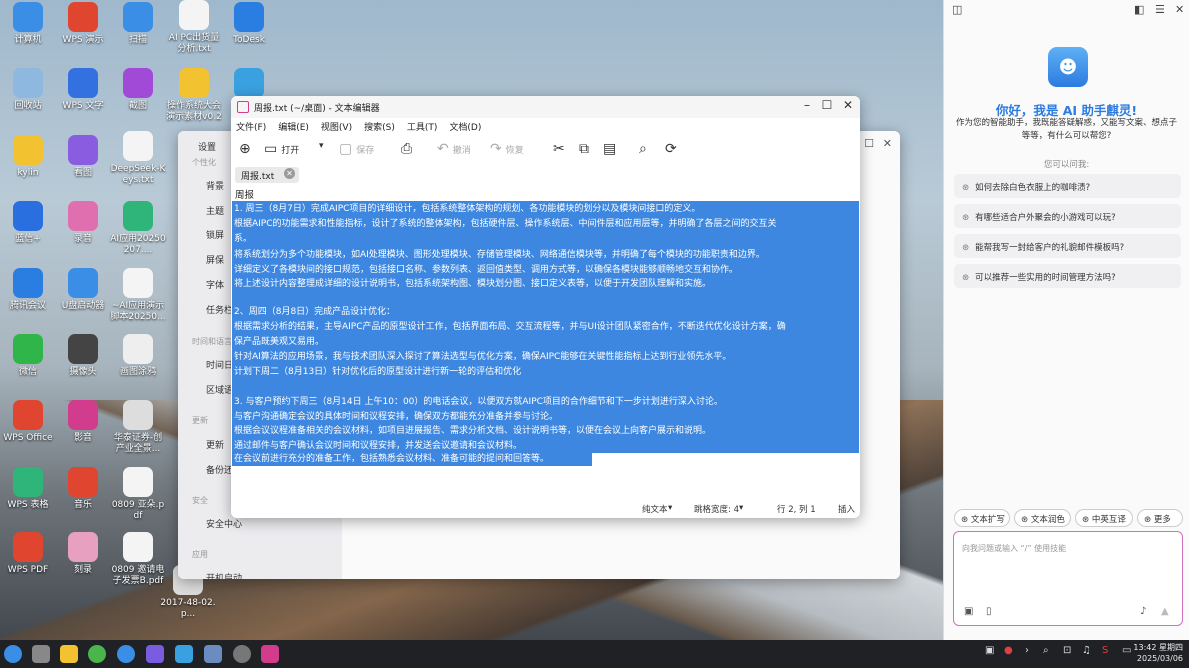 Image resolution: width=1189 pixels, height=668 pixels. What do you see at coordinates (28, 422) in the screenshot?
I see `desktop-icon: WPS Office` at bounding box center [28, 422].